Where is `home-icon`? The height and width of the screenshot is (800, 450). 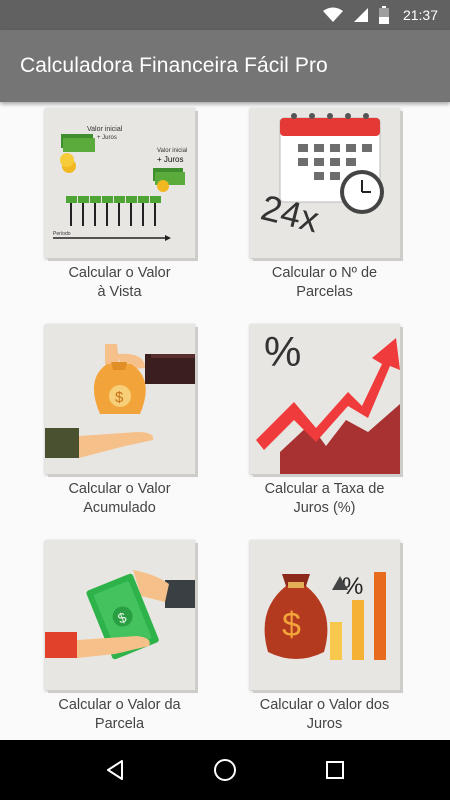 home-icon is located at coordinates (225, 770).